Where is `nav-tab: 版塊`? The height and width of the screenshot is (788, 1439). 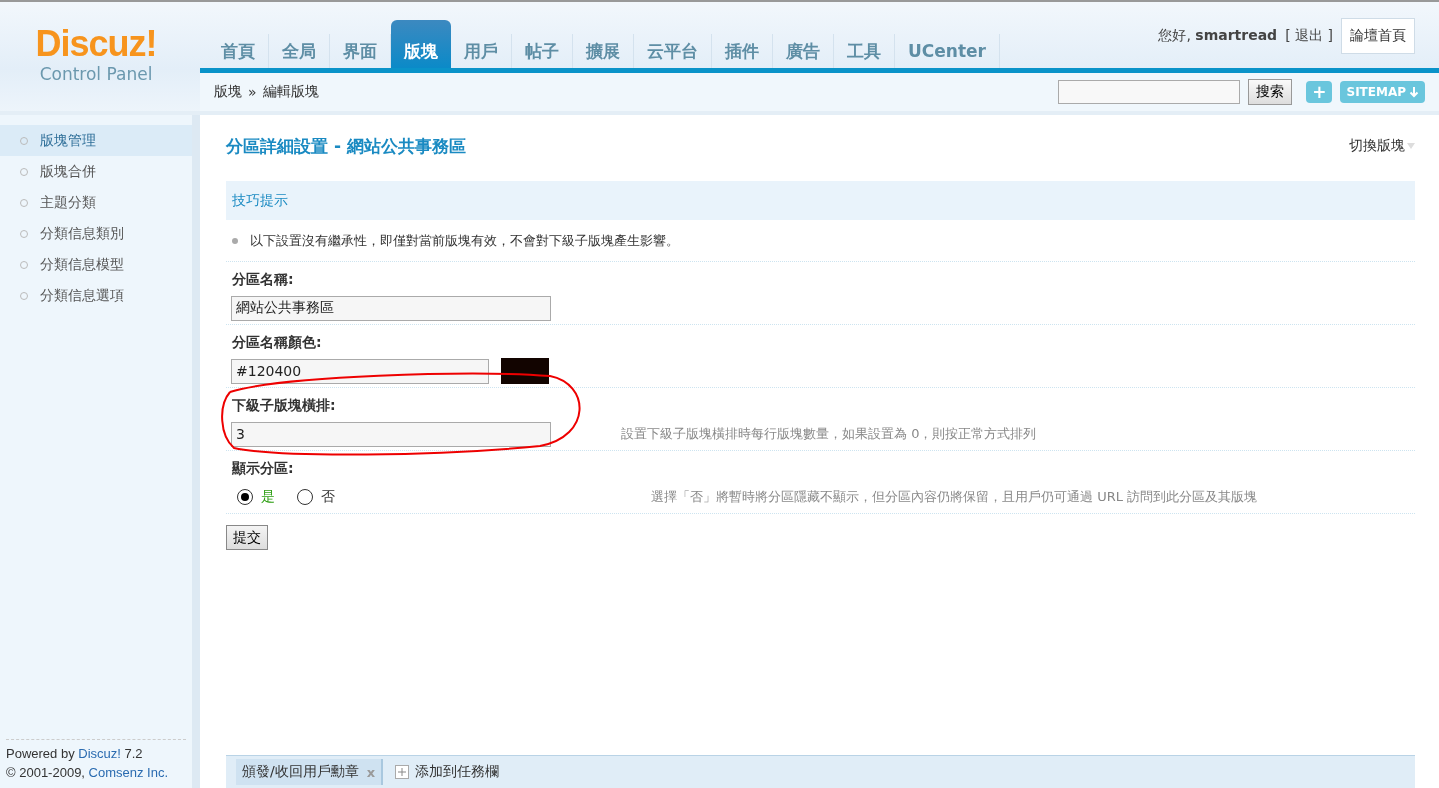 nav-tab: 版塊 is located at coordinates (421, 44).